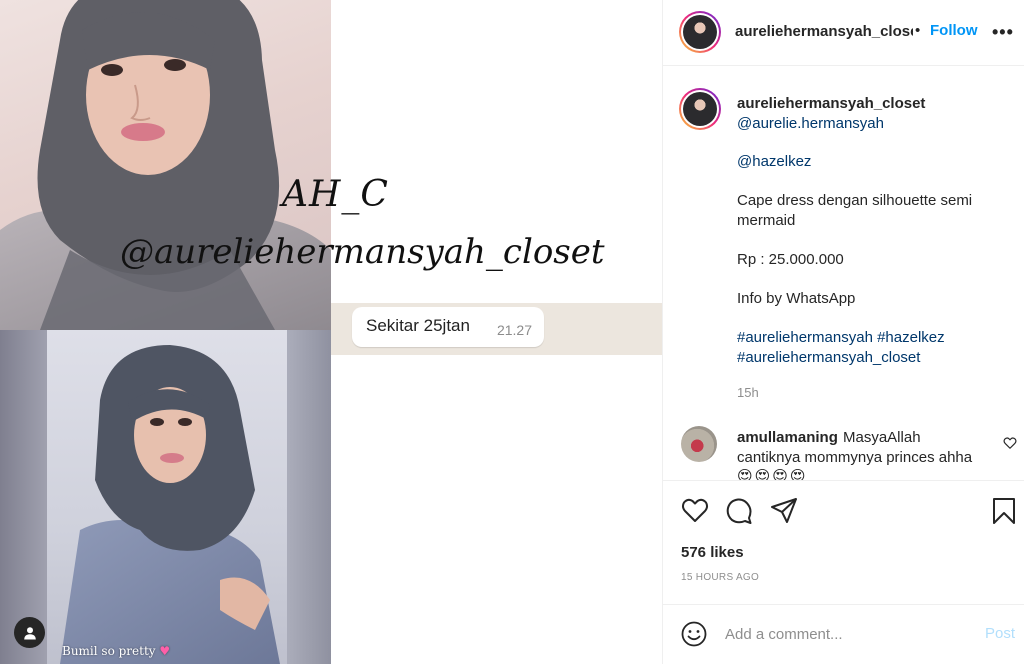 The height and width of the screenshot is (664, 1024). I want to click on avatar, so click(700, 32).